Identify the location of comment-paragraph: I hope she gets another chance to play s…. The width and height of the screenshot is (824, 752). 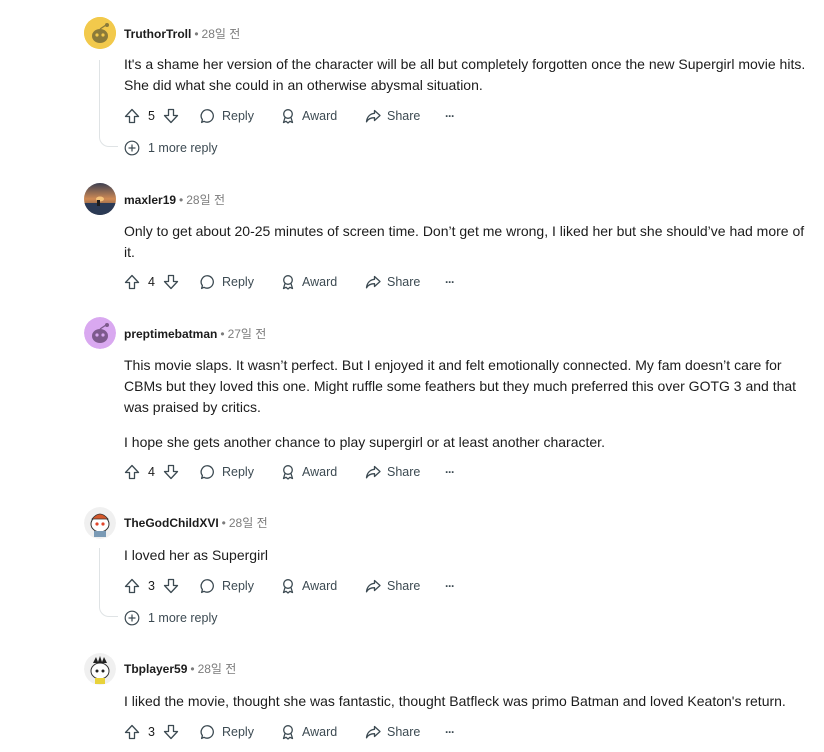
(364, 442).